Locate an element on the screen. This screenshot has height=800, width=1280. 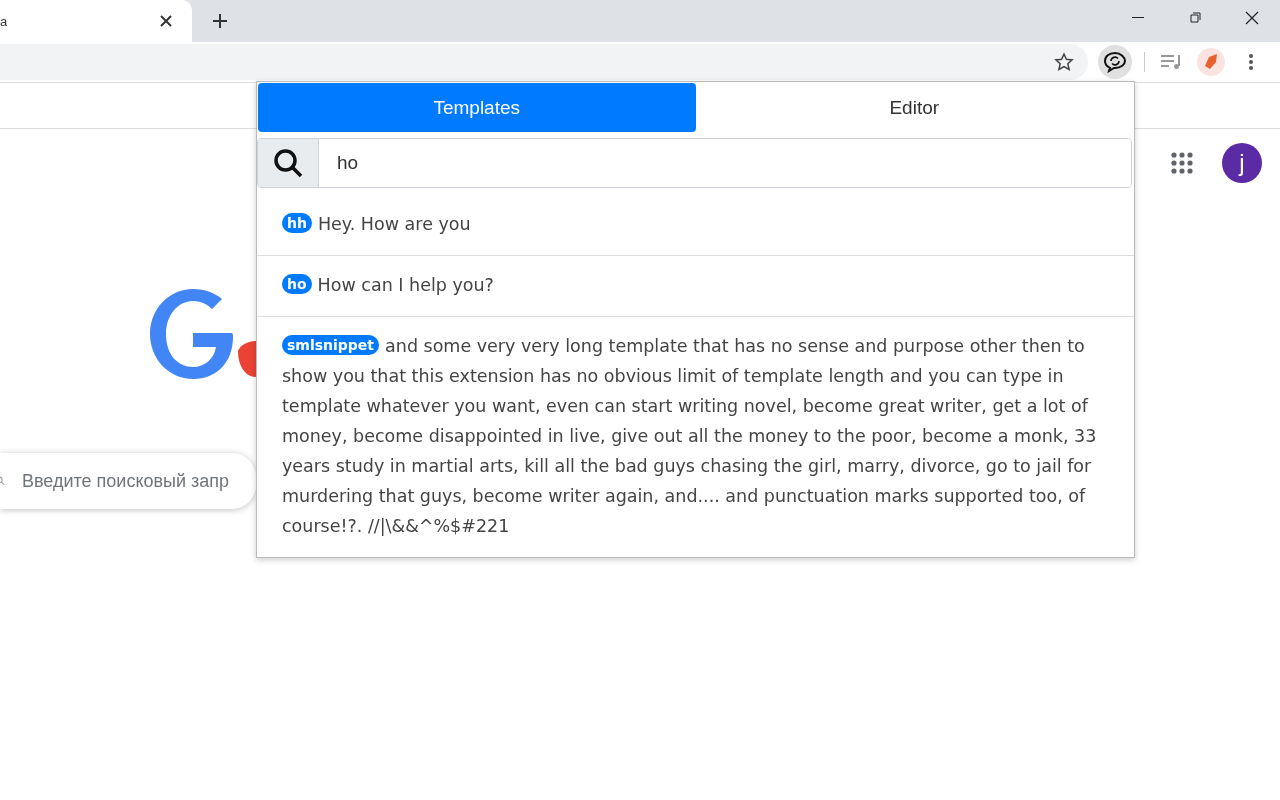
template-text: ho How can I help you? is located at coordinates (388, 285).